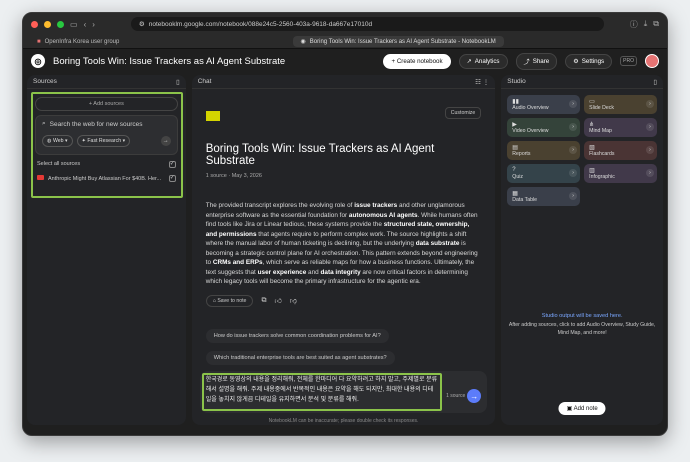 The width and height of the screenshot is (690, 462). What do you see at coordinates (570, 409) in the screenshot?
I see `note-icon: ▣` at bounding box center [570, 409].